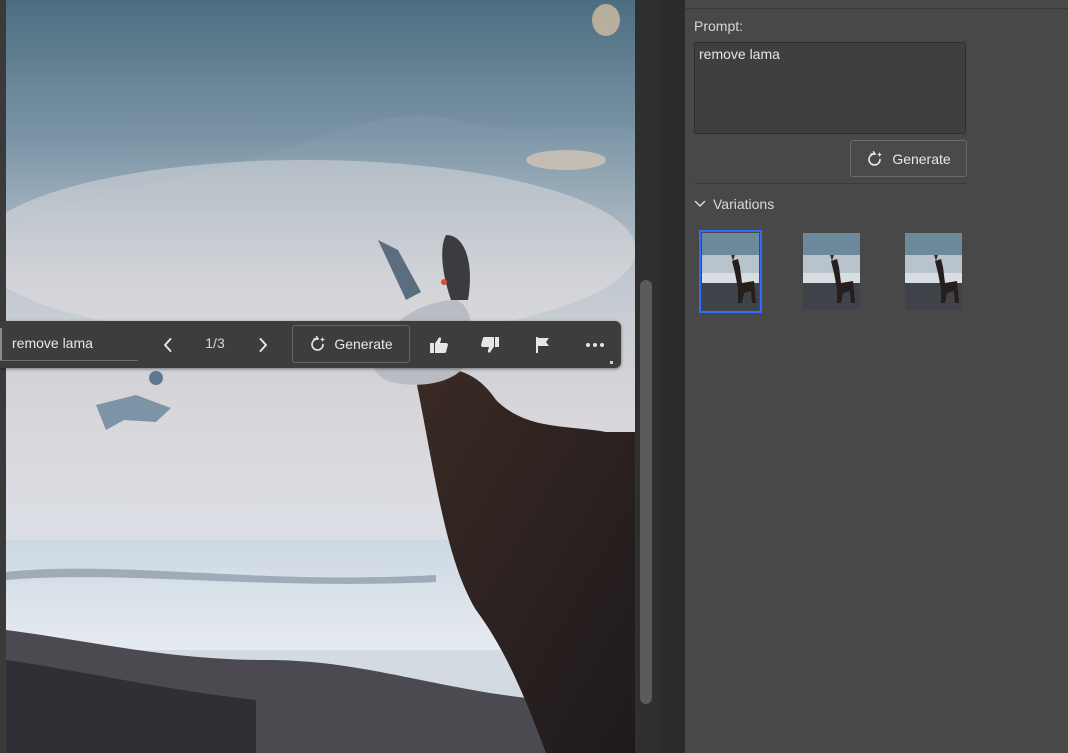  What do you see at coordinates (700, 203) in the screenshot?
I see `chevron-down-icon` at bounding box center [700, 203].